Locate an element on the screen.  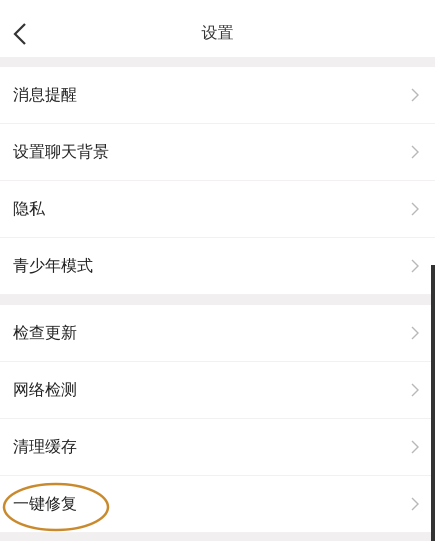
settings-item: 隐私 is located at coordinates (217, 209).